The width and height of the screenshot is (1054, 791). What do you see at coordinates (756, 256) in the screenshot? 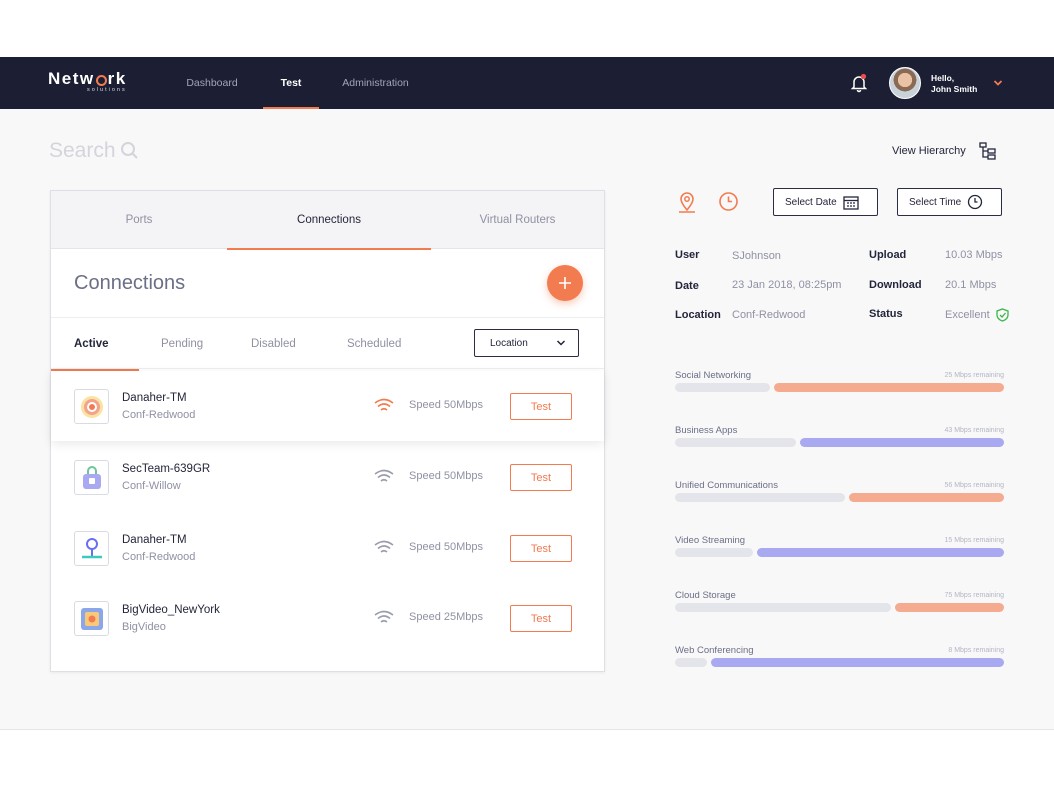
I see `user-value: SJohnson` at bounding box center [756, 256].